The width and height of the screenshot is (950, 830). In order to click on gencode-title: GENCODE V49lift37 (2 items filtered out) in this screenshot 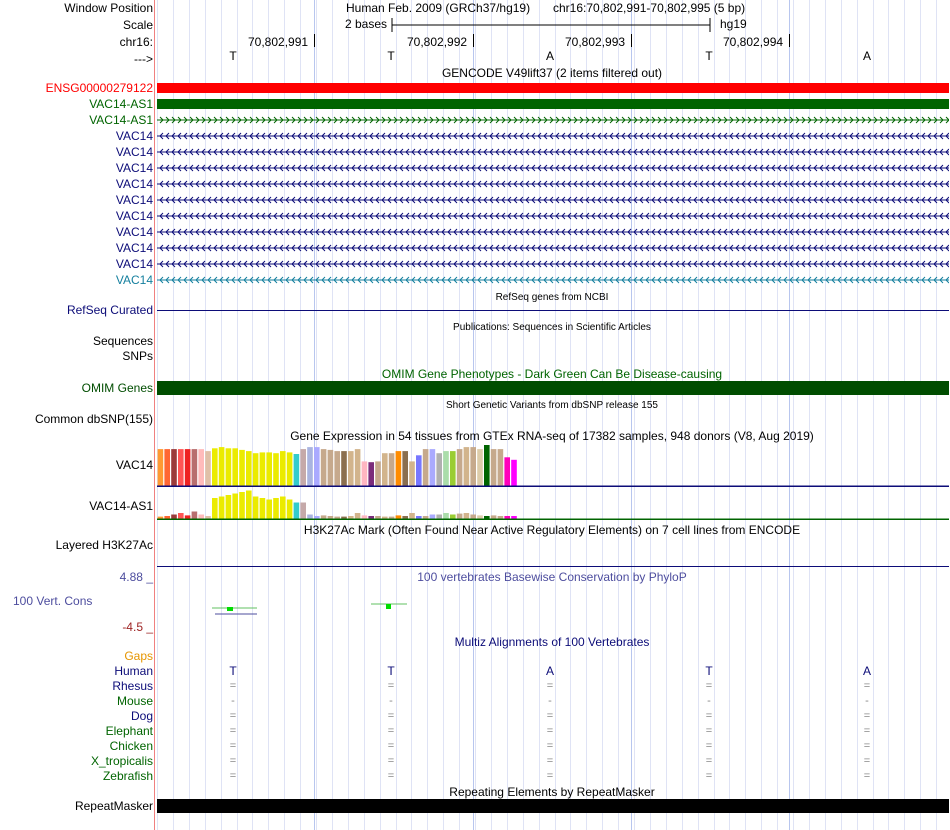, I will do `click(552, 73)`.